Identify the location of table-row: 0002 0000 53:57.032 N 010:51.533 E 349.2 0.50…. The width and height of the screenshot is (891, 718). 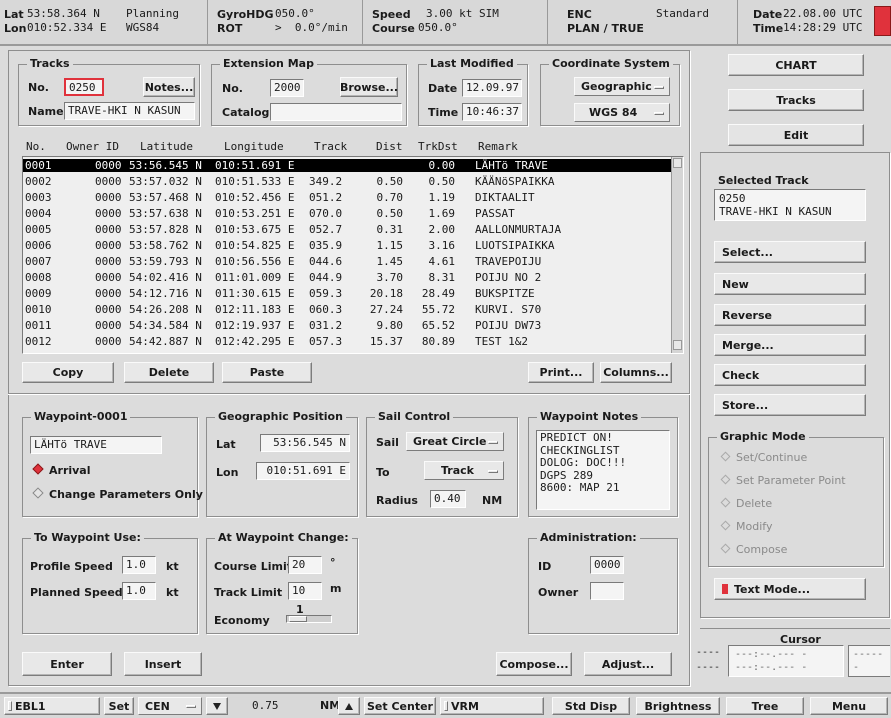
(347, 181).